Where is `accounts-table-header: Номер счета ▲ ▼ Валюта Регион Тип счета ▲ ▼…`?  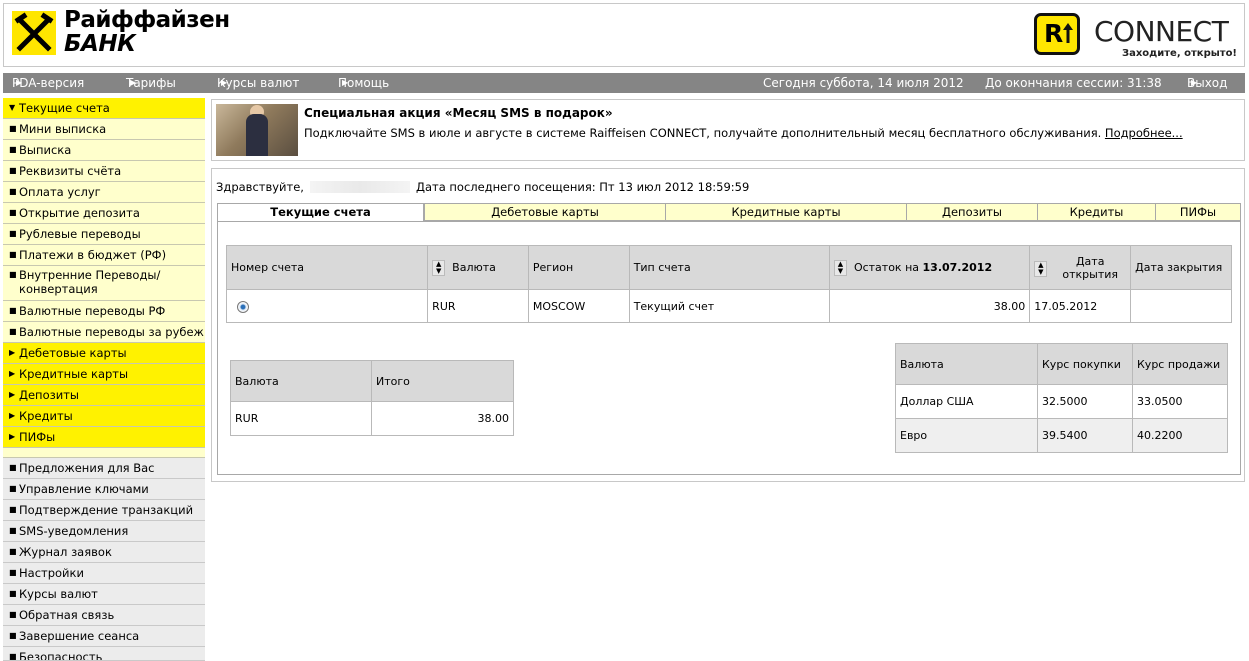
accounts-table-header: Номер счета ▲ ▼ Валюта Регион Тип счета ▲ ▼… is located at coordinates (728, 267).